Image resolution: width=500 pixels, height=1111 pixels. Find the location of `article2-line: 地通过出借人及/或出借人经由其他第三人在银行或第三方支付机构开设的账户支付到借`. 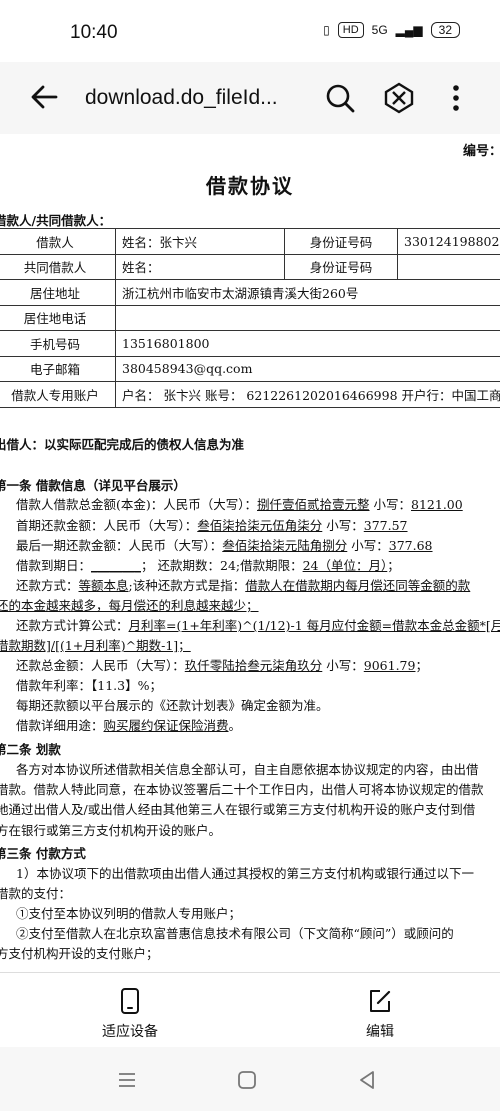

article2-line: 地通过出借人及/或出借人经由其他第三人在银行或第三方支付机构开设的账户支付到借 is located at coordinates (238, 809).